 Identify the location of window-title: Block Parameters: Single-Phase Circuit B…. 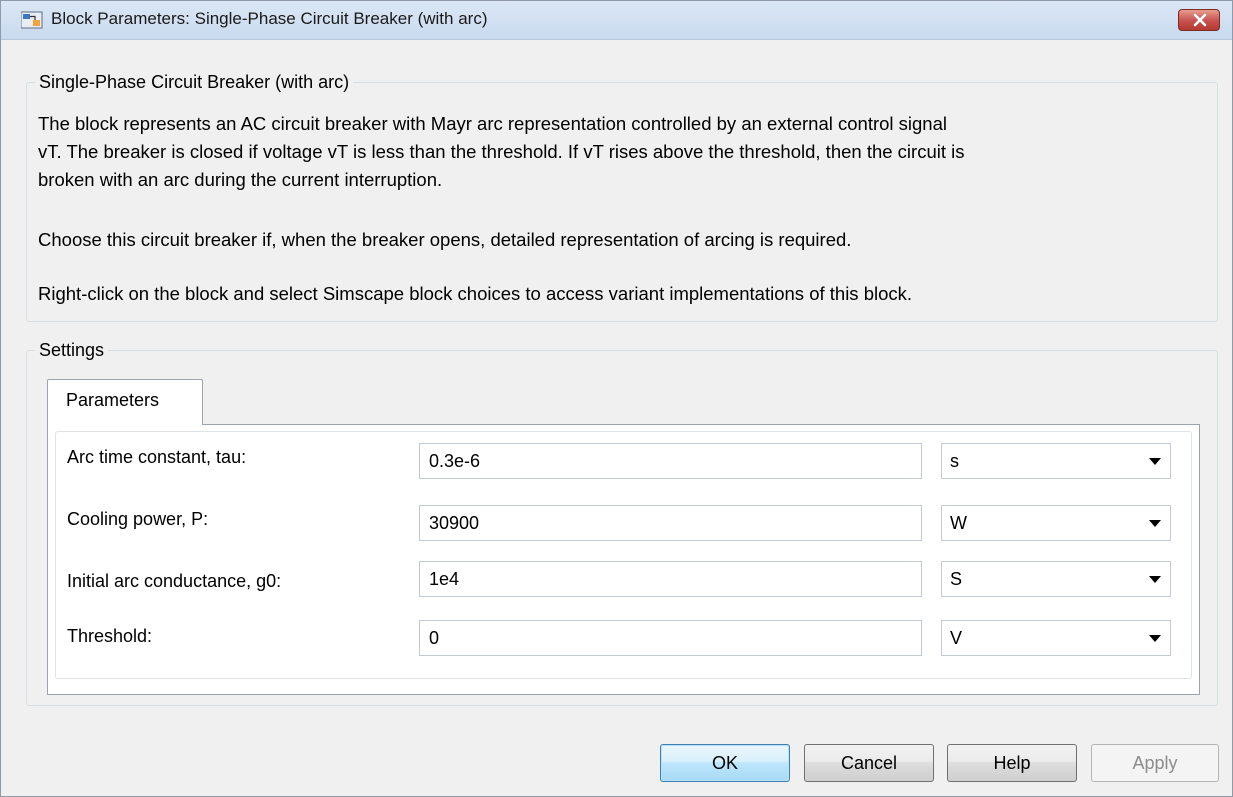
(269, 18).